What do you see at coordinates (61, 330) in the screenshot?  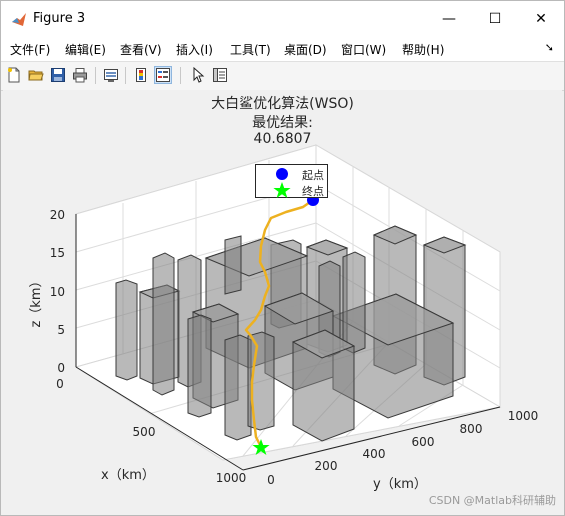 I see `z-tick: 5` at bounding box center [61, 330].